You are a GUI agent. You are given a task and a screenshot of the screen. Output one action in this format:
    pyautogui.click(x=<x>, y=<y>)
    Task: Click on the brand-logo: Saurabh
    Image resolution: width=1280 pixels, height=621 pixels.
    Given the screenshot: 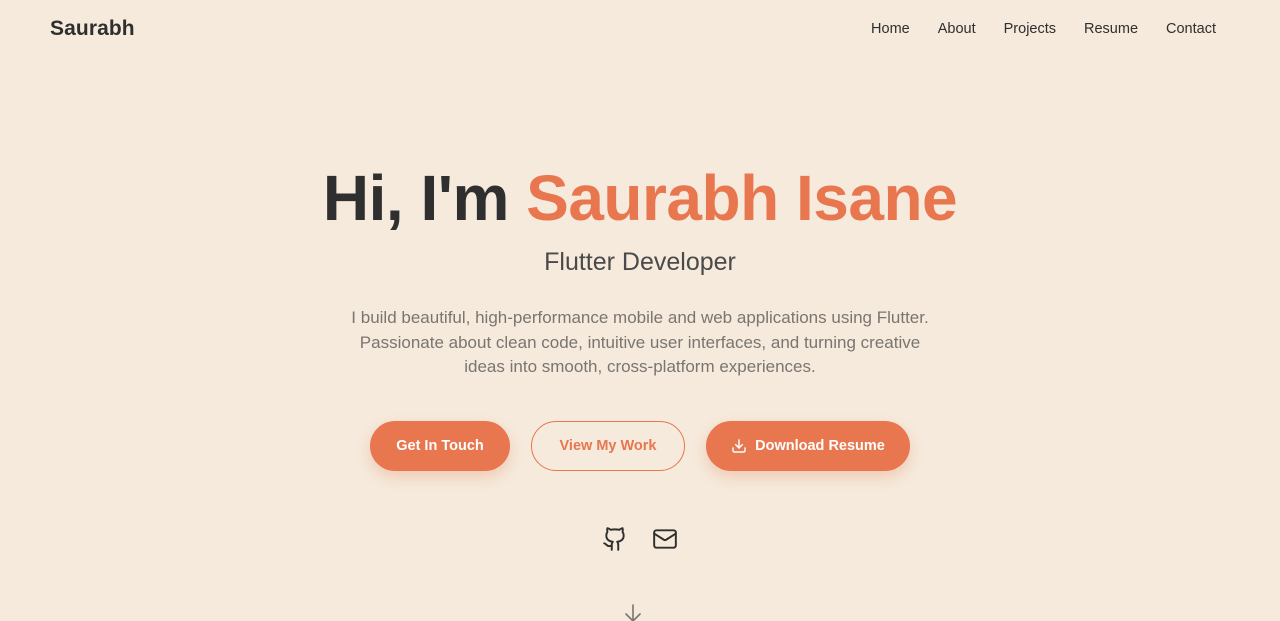 What is the action you would take?
    pyautogui.click(x=92, y=29)
    